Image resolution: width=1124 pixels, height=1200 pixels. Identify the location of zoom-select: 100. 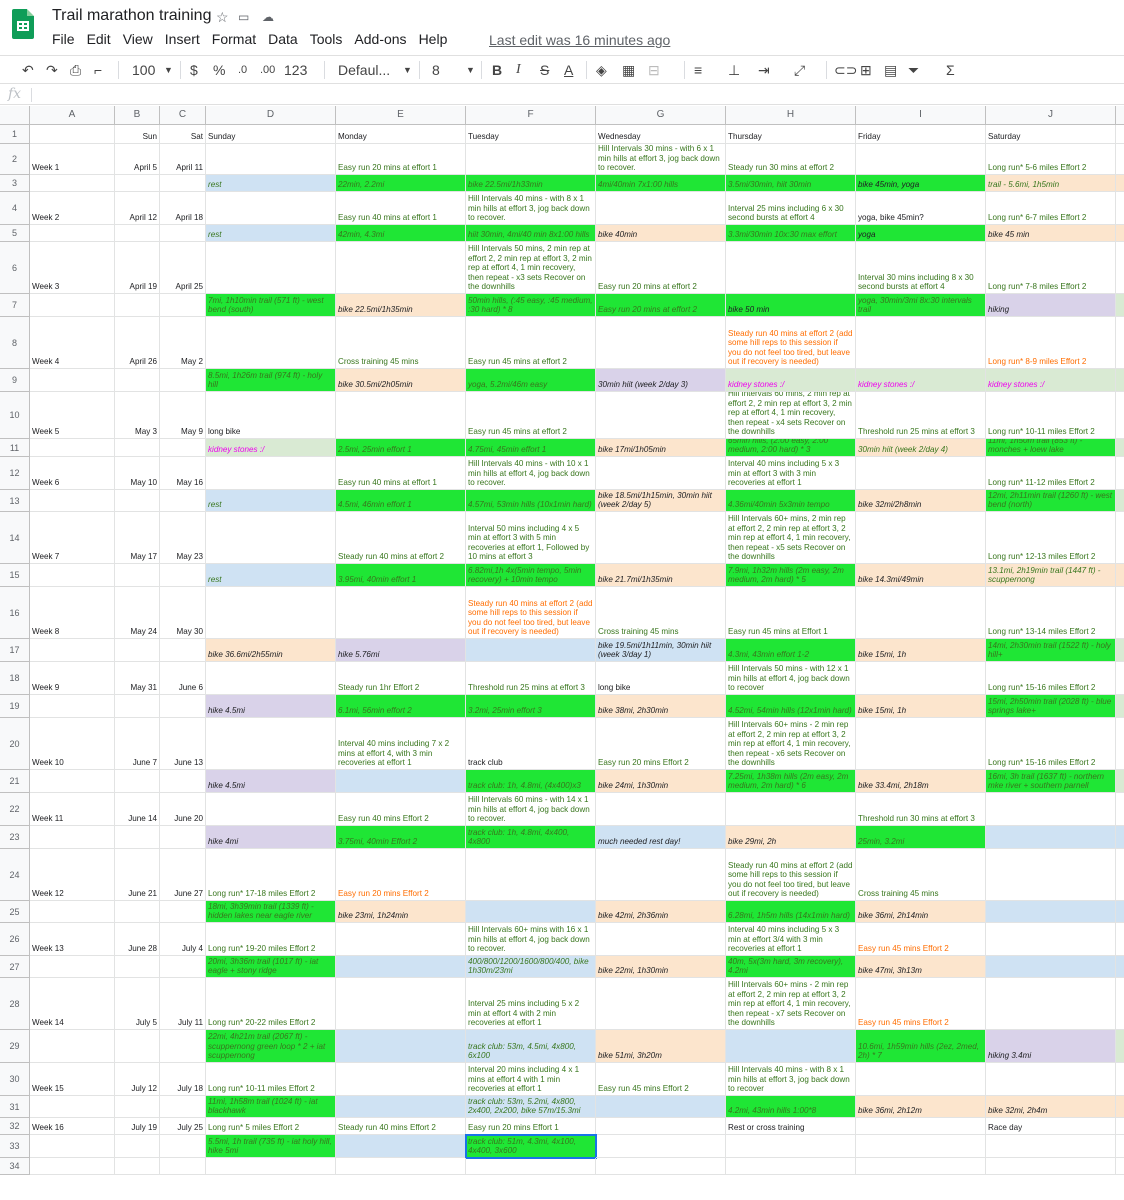
(143, 70).